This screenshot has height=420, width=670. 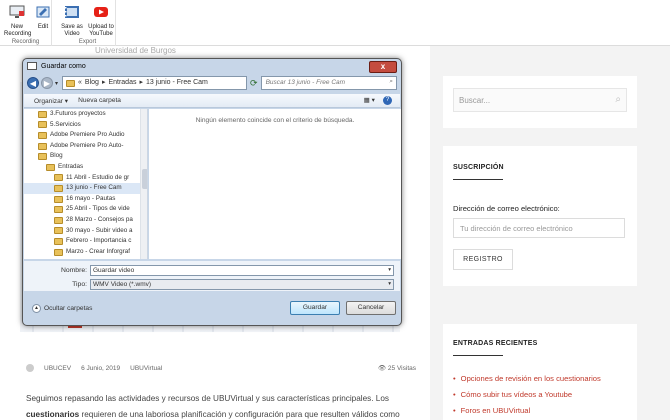 What do you see at coordinates (72, 12) in the screenshot?
I see `film-icon` at bounding box center [72, 12].